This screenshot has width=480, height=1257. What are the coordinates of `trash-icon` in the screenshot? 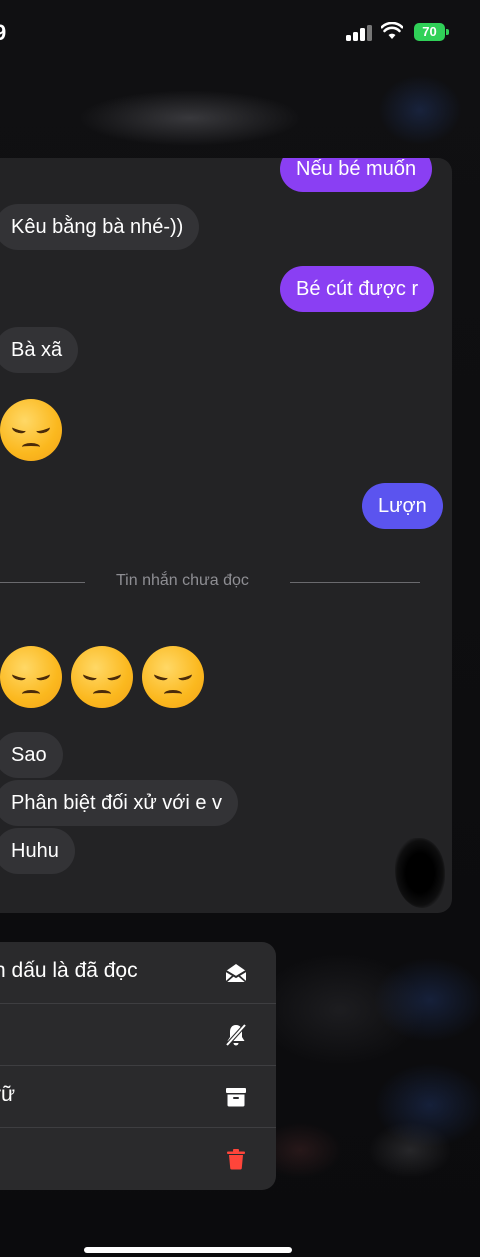 It's located at (236, 1159).